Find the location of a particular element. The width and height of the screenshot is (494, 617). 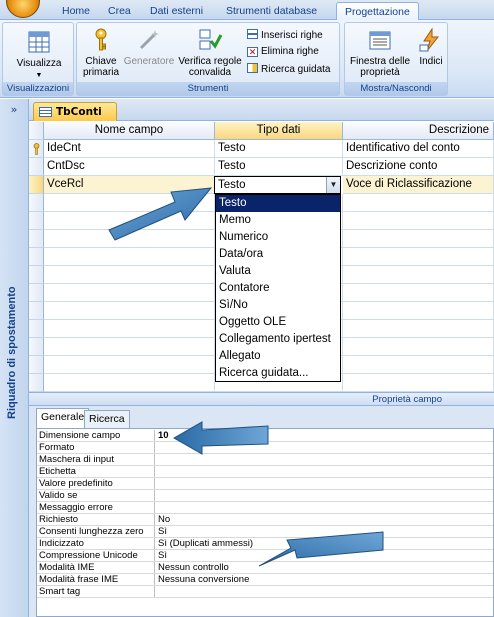

finestra-label-1: Finestra delle is located at coordinates (380, 61).